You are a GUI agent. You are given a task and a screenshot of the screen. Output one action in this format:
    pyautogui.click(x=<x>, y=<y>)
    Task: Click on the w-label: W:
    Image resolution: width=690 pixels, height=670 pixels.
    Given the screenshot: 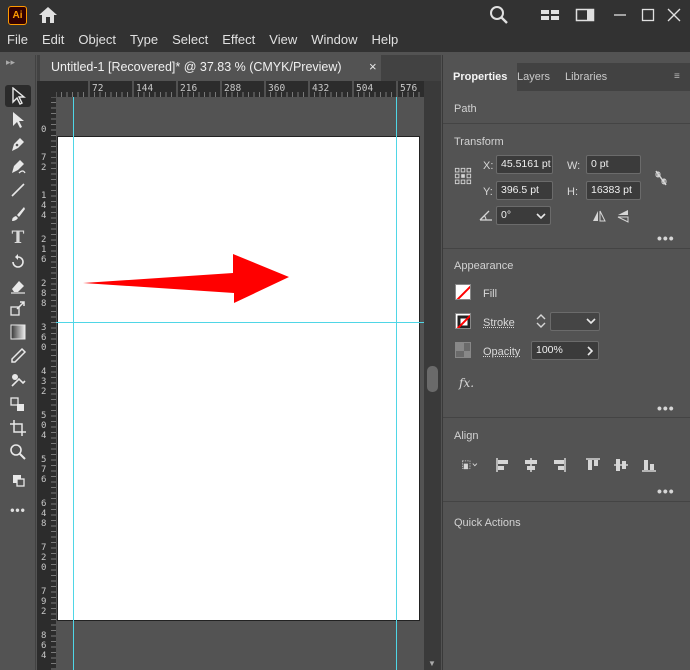 What is the action you would take?
    pyautogui.click(x=573, y=166)
    